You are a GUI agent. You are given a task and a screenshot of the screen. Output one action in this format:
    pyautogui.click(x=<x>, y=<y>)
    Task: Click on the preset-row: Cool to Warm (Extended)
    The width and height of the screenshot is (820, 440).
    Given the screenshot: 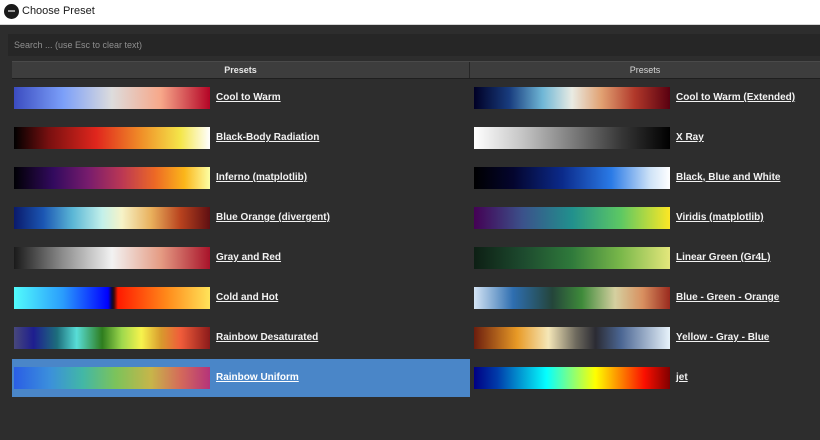 What is the action you would take?
    pyautogui.click(x=646, y=98)
    